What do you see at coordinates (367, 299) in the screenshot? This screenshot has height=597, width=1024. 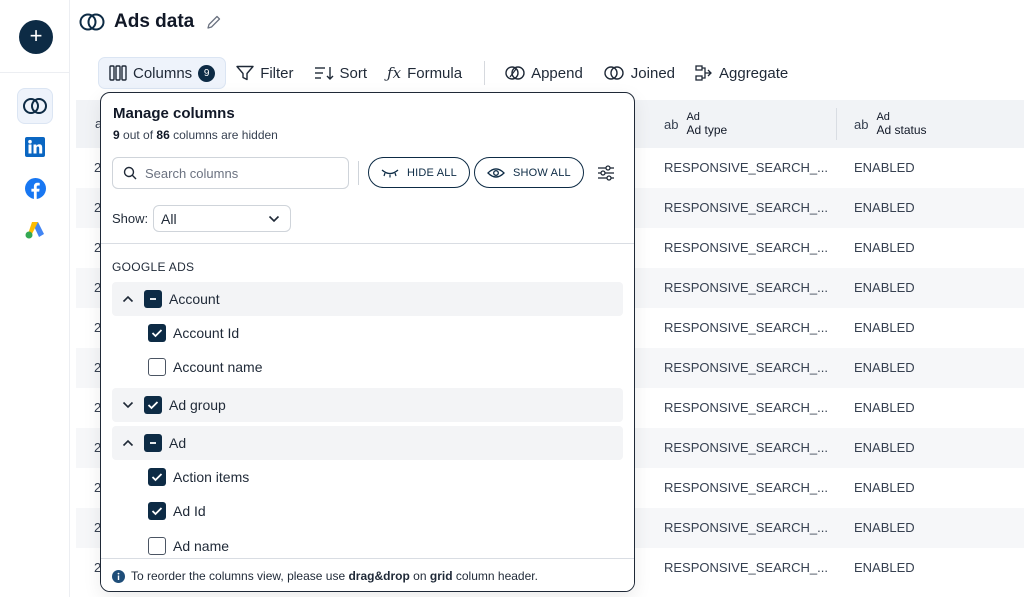 I see `group-row-account: Account` at bounding box center [367, 299].